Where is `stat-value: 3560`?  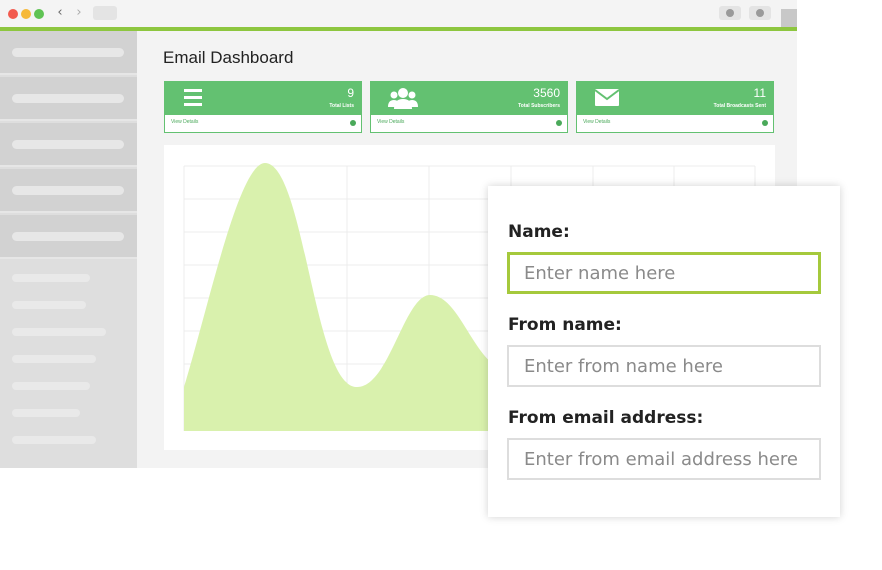 stat-value: 3560 is located at coordinates (546, 93).